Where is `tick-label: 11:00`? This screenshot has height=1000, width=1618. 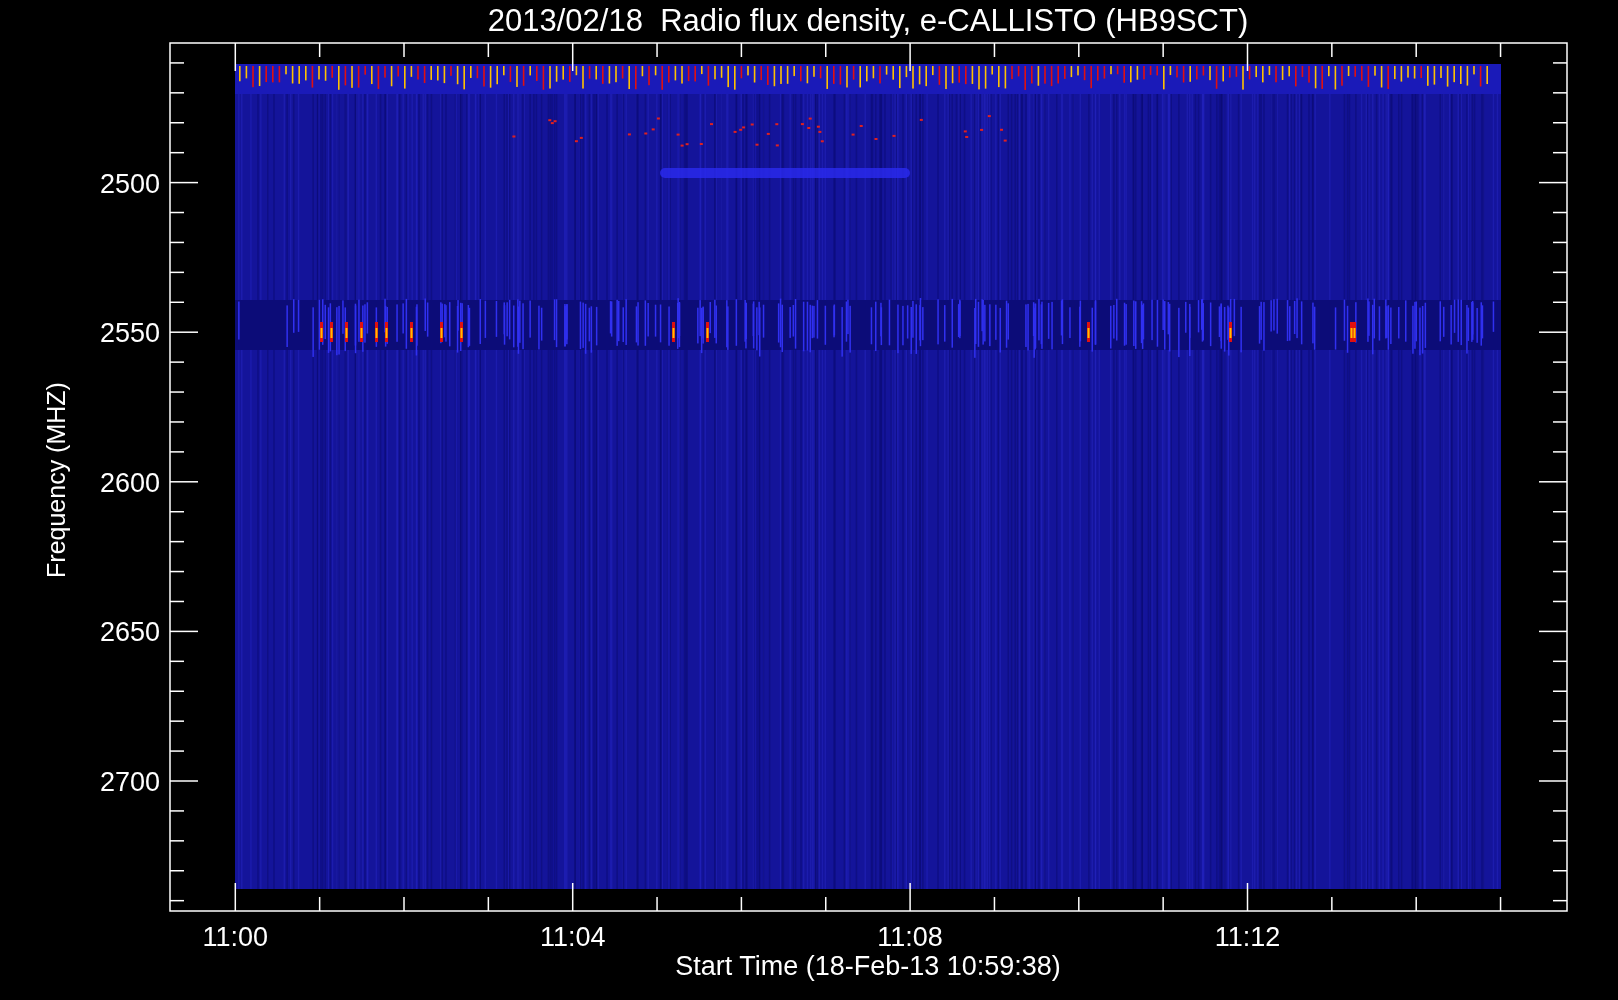
tick-label: 11:00 is located at coordinates (235, 937).